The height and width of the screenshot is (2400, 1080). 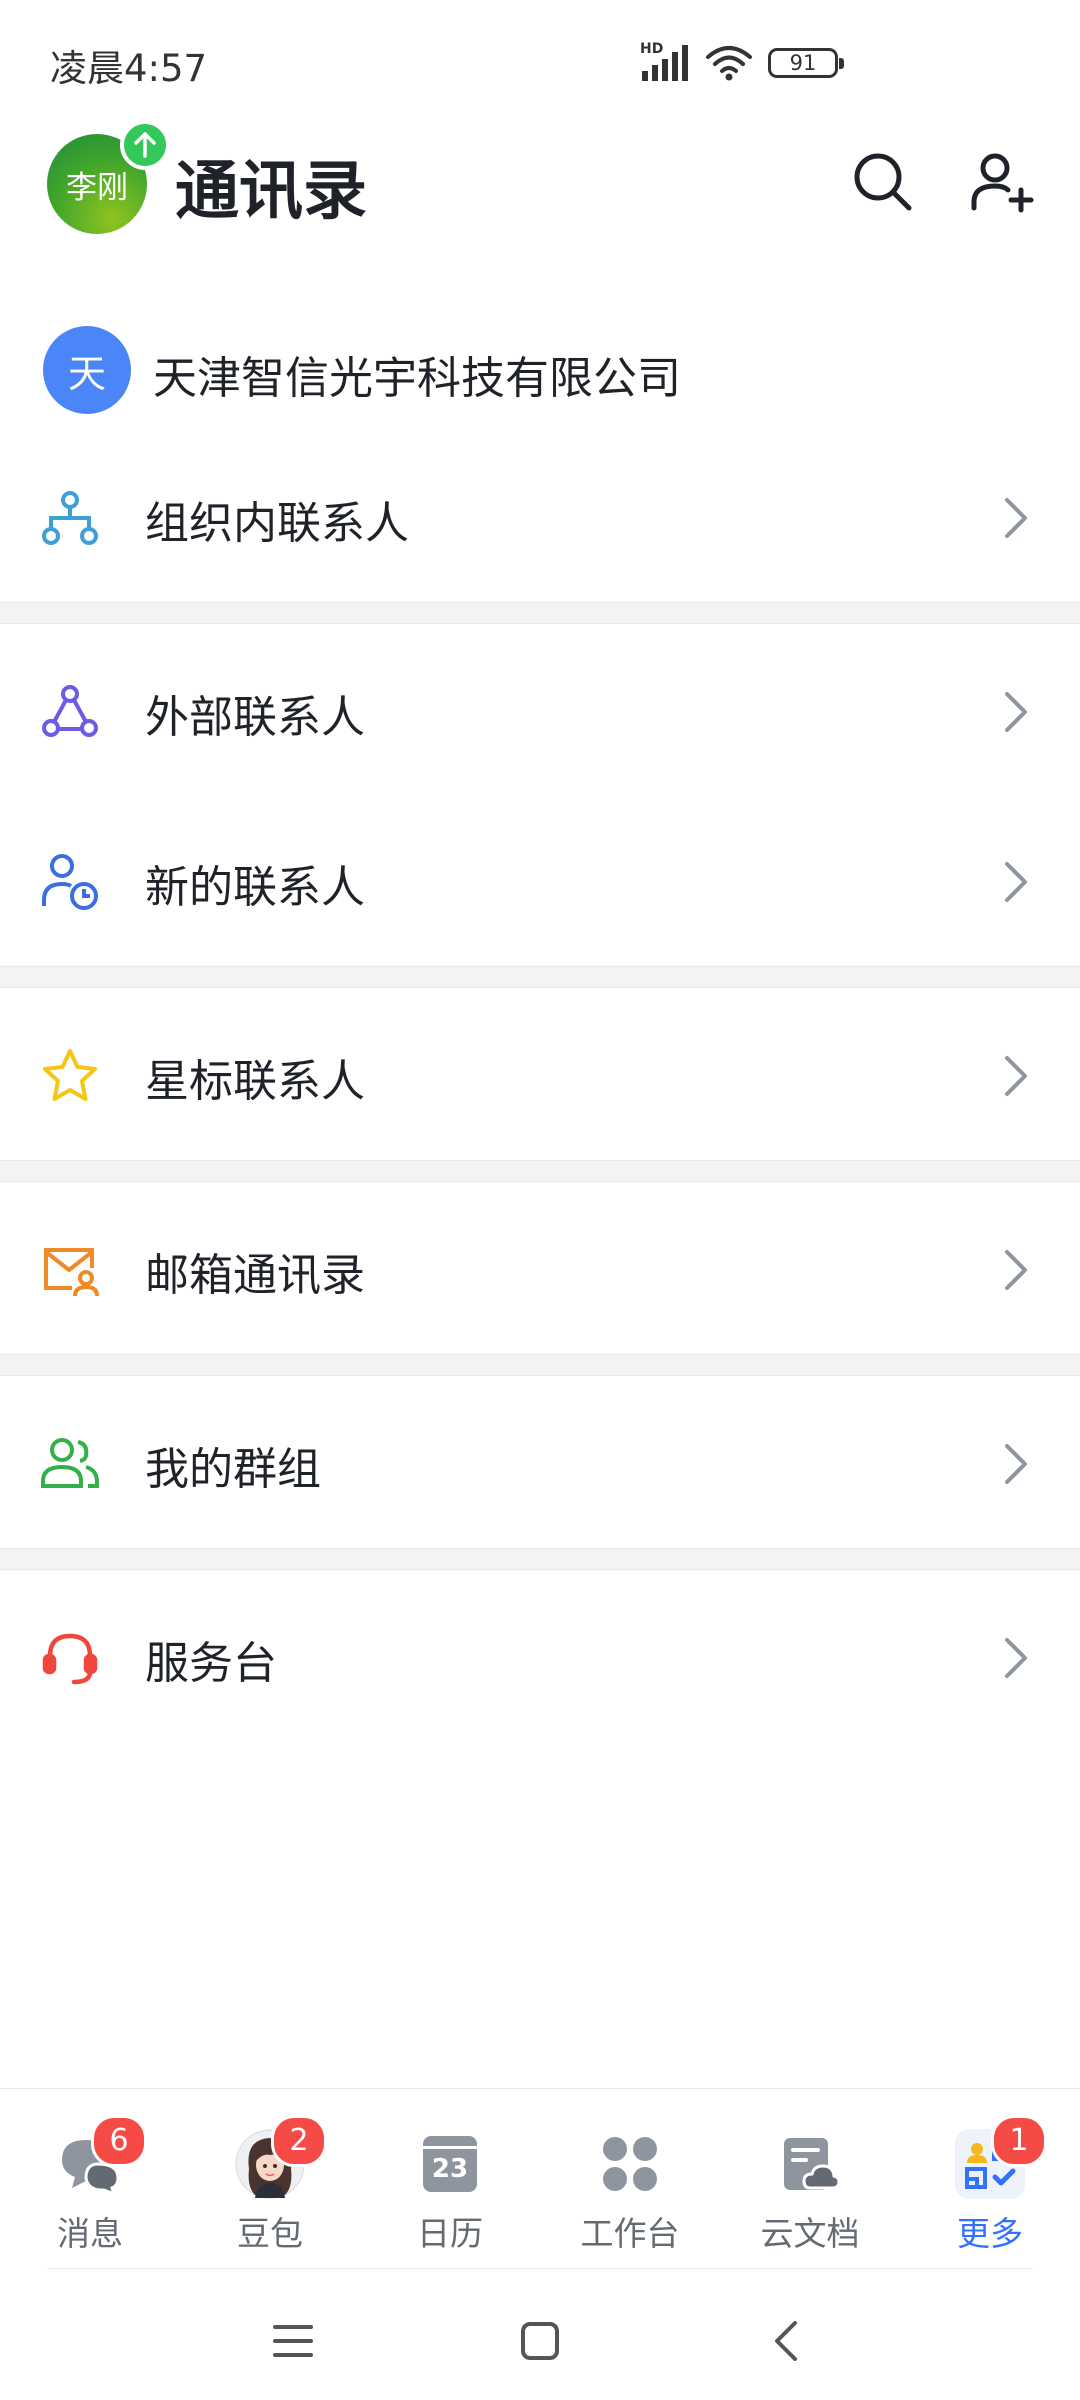 I want to click on status-icons: HD 91, so click(x=742, y=63).